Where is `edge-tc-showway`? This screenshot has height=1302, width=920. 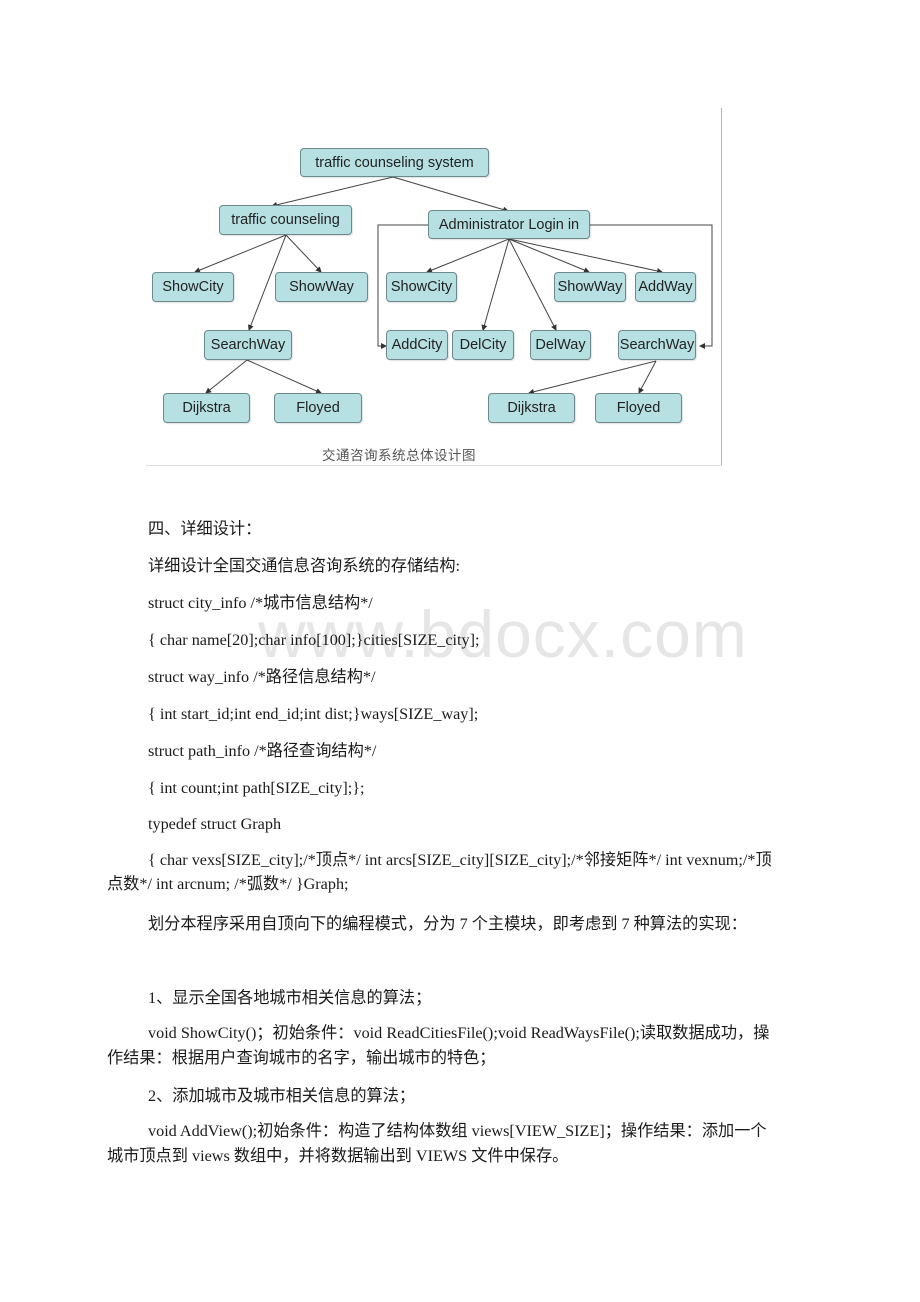 edge-tc-showway is located at coordinates (303, 253).